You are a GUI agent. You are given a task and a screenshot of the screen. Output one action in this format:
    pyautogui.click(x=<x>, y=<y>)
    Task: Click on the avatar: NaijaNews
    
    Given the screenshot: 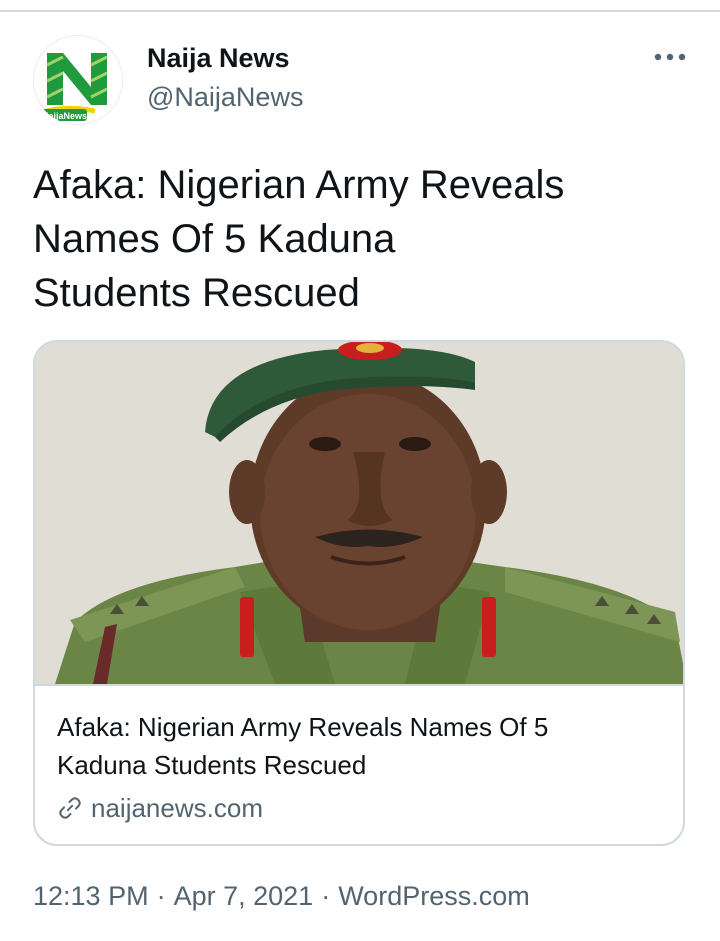 What is the action you would take?
    pyautogui.click(x=78, y=80)
    